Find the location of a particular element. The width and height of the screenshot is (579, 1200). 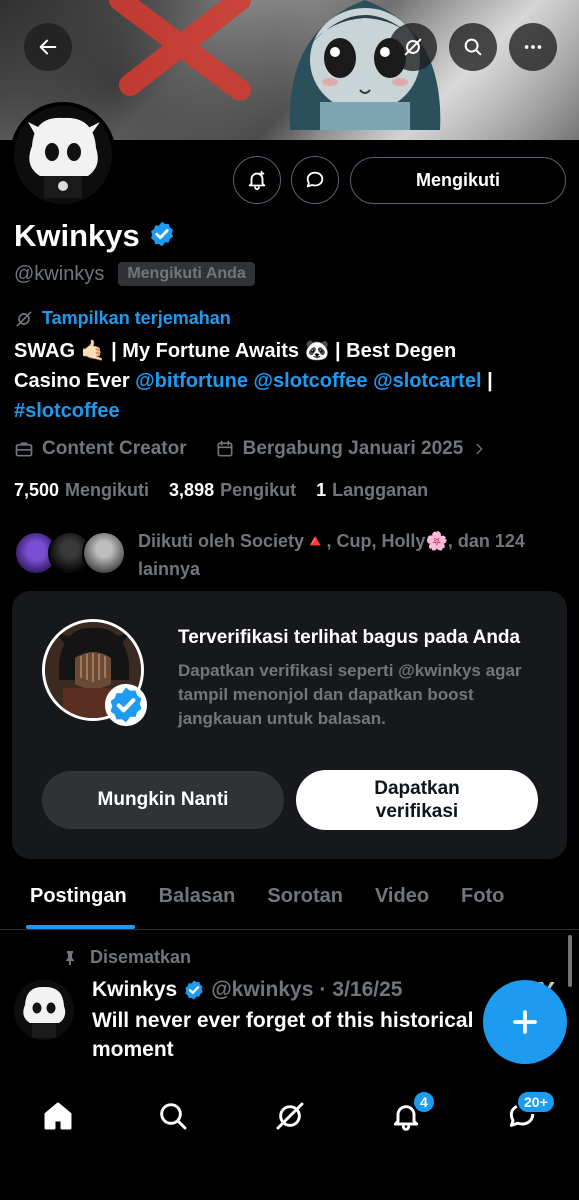

followers-label: Pengikut is located at coordinates (258, 490).